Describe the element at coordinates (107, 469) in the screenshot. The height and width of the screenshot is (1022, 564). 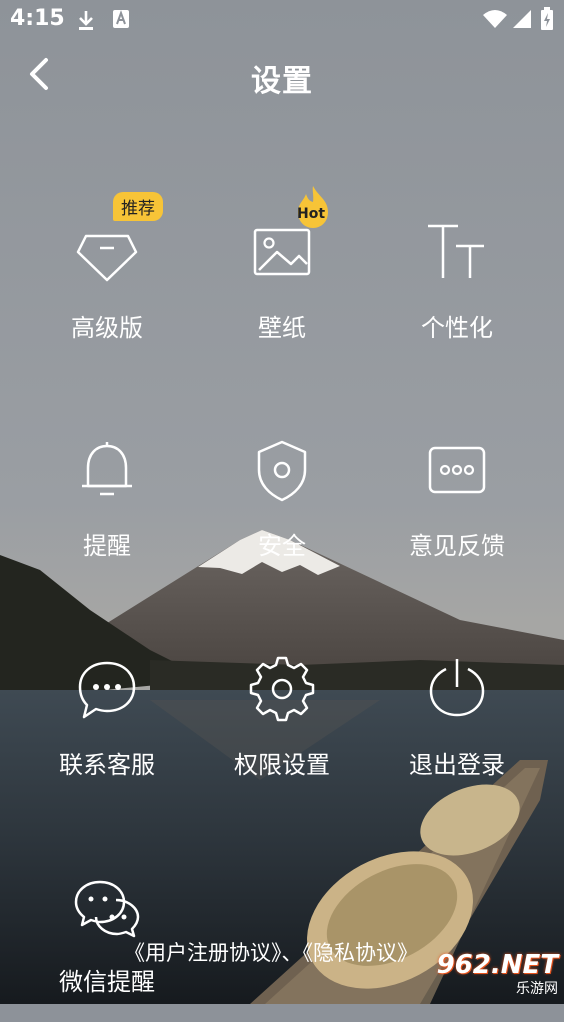
I see `bell-icon` at that location.